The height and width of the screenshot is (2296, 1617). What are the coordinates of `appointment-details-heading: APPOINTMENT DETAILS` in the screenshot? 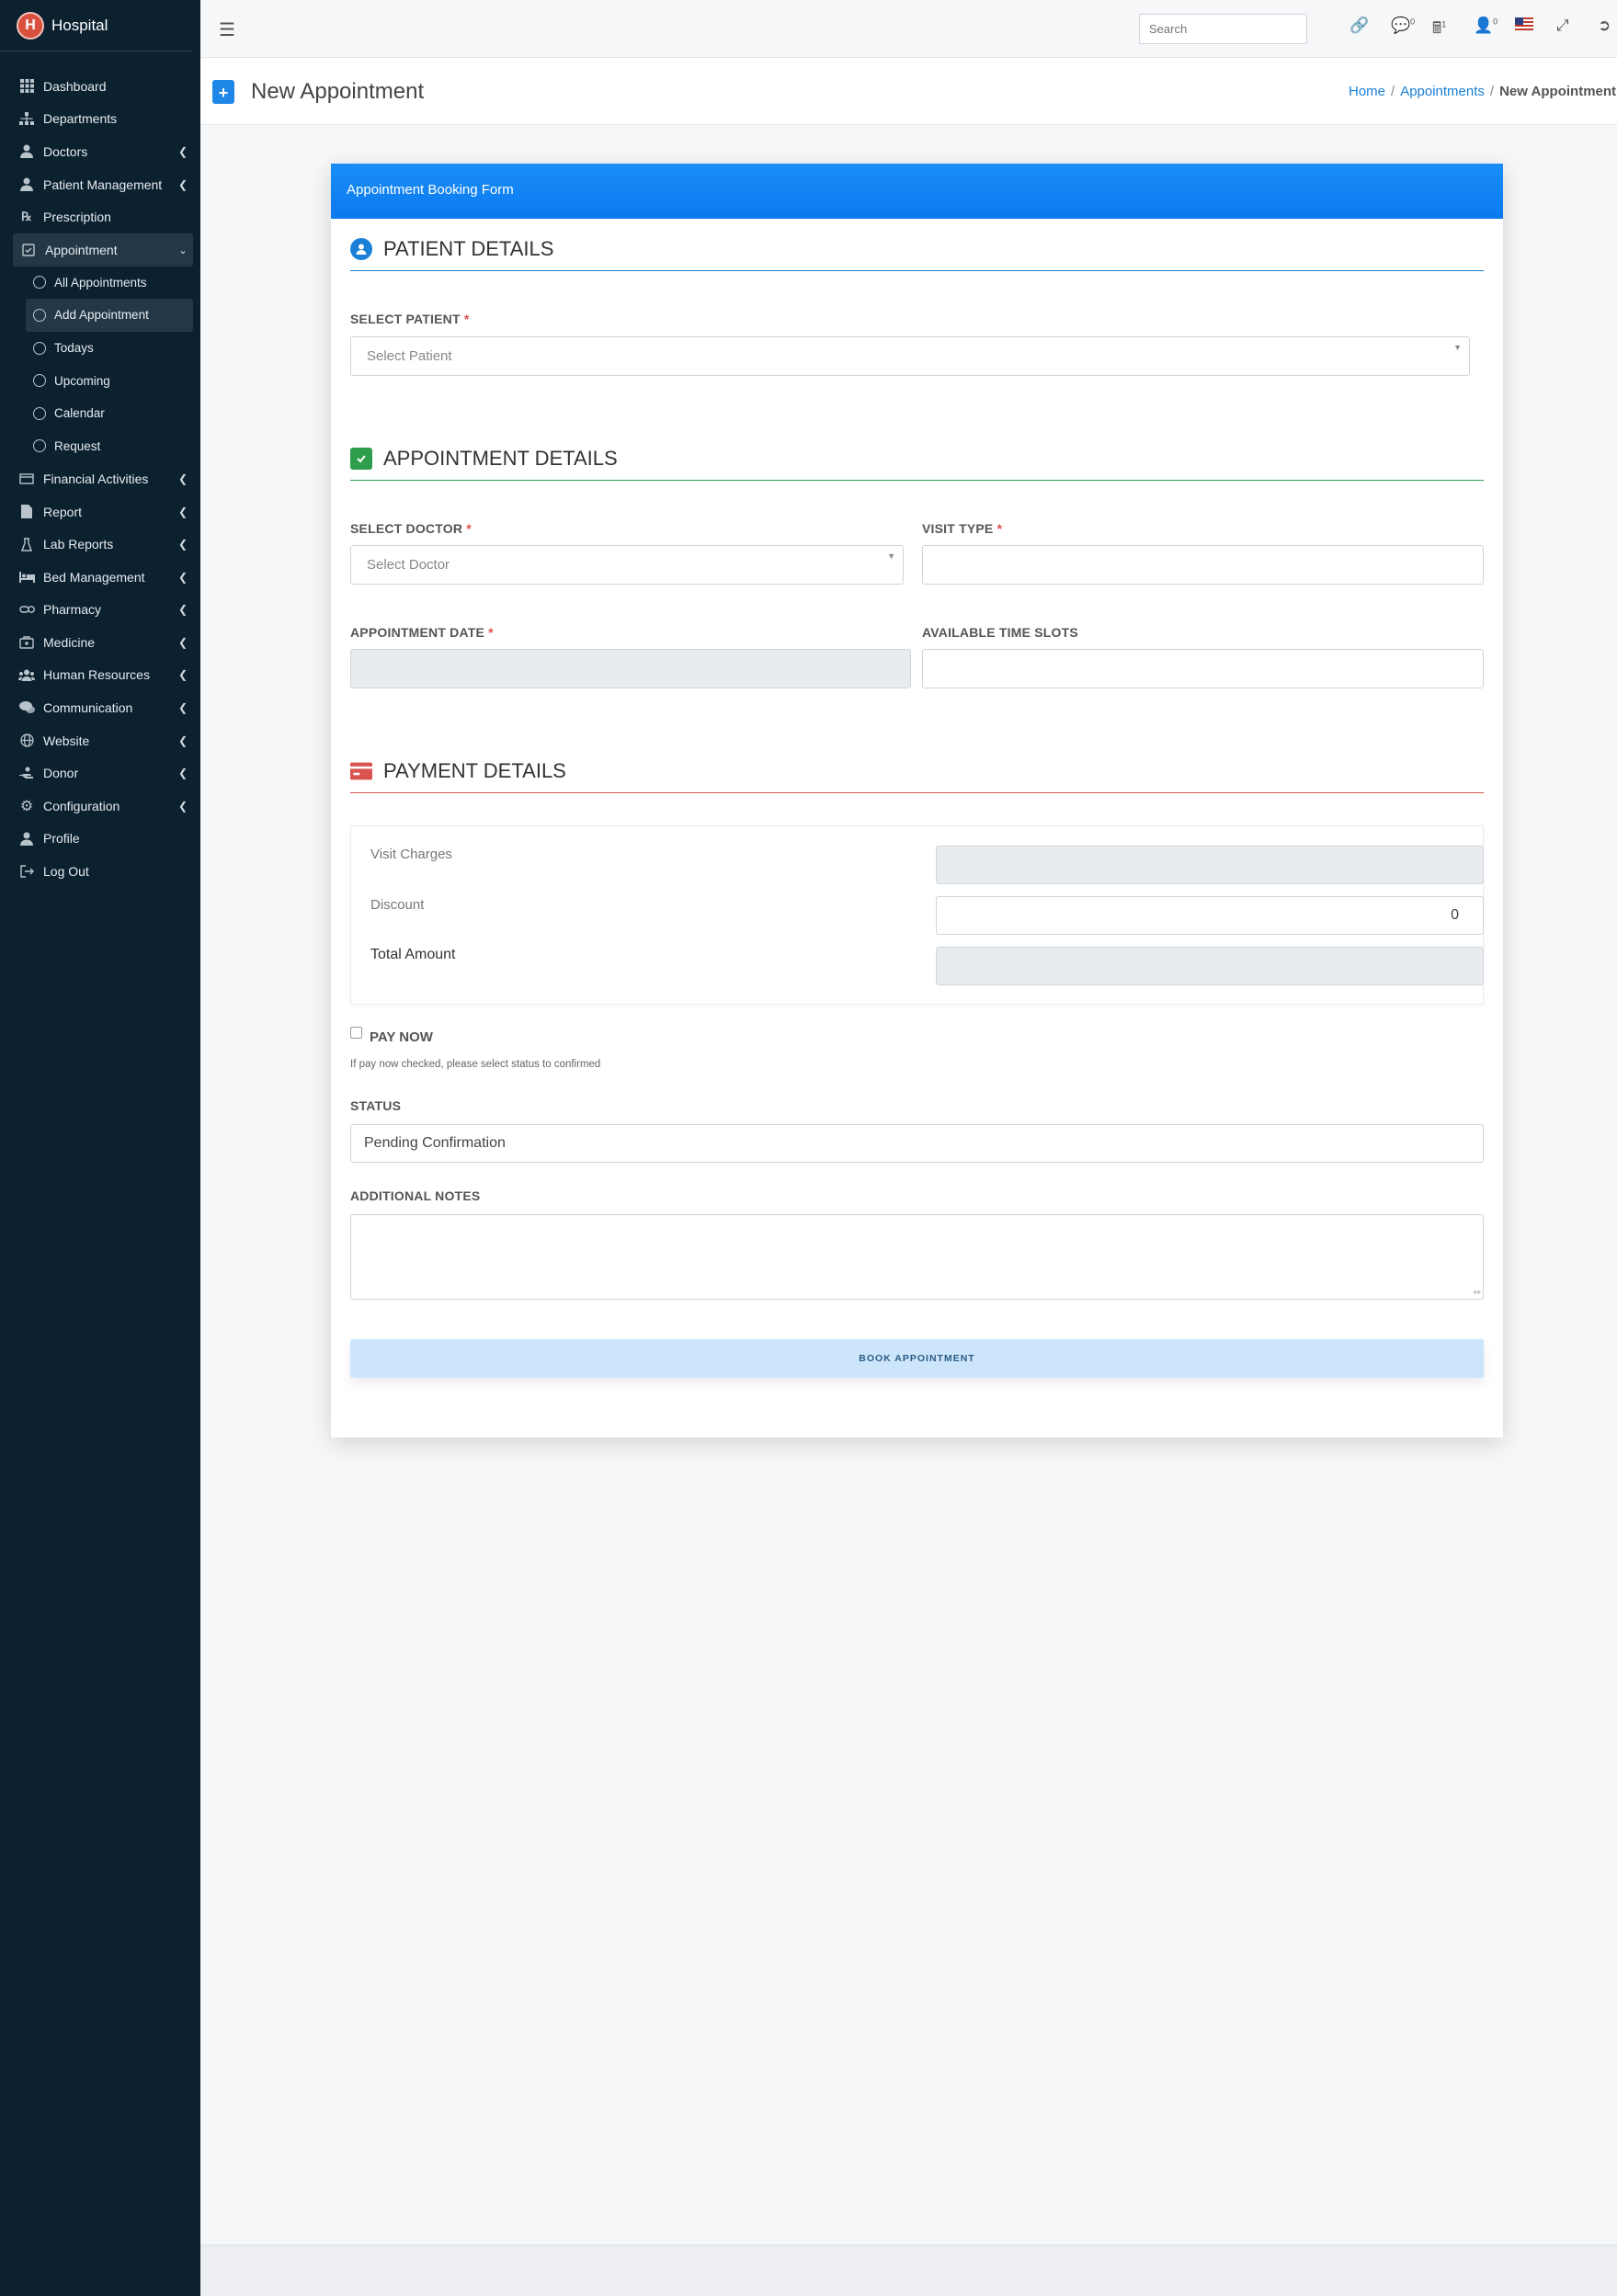 It's located at (917, 464).